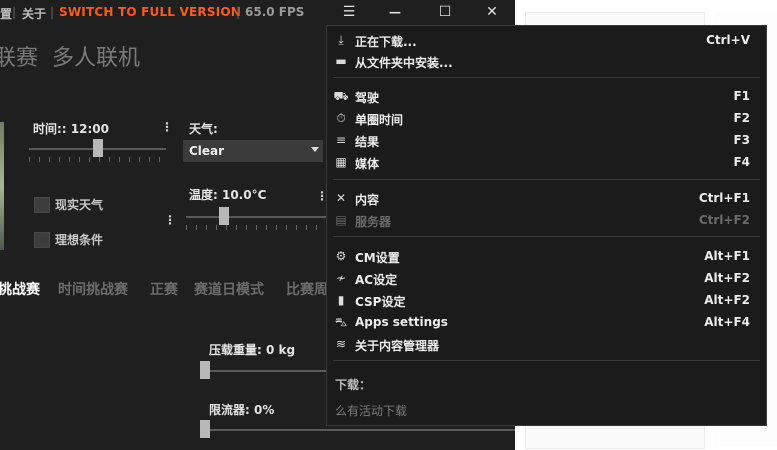  Describe the element at coordinates (203, 129) in the screenshot. I see `weather-label: 天气:` at that location.